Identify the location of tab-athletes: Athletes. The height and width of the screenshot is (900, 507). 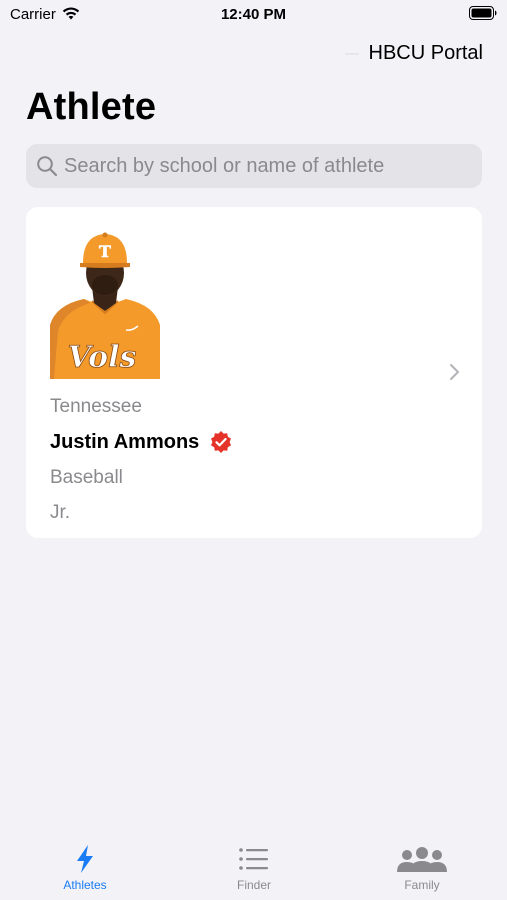
(85, 868).